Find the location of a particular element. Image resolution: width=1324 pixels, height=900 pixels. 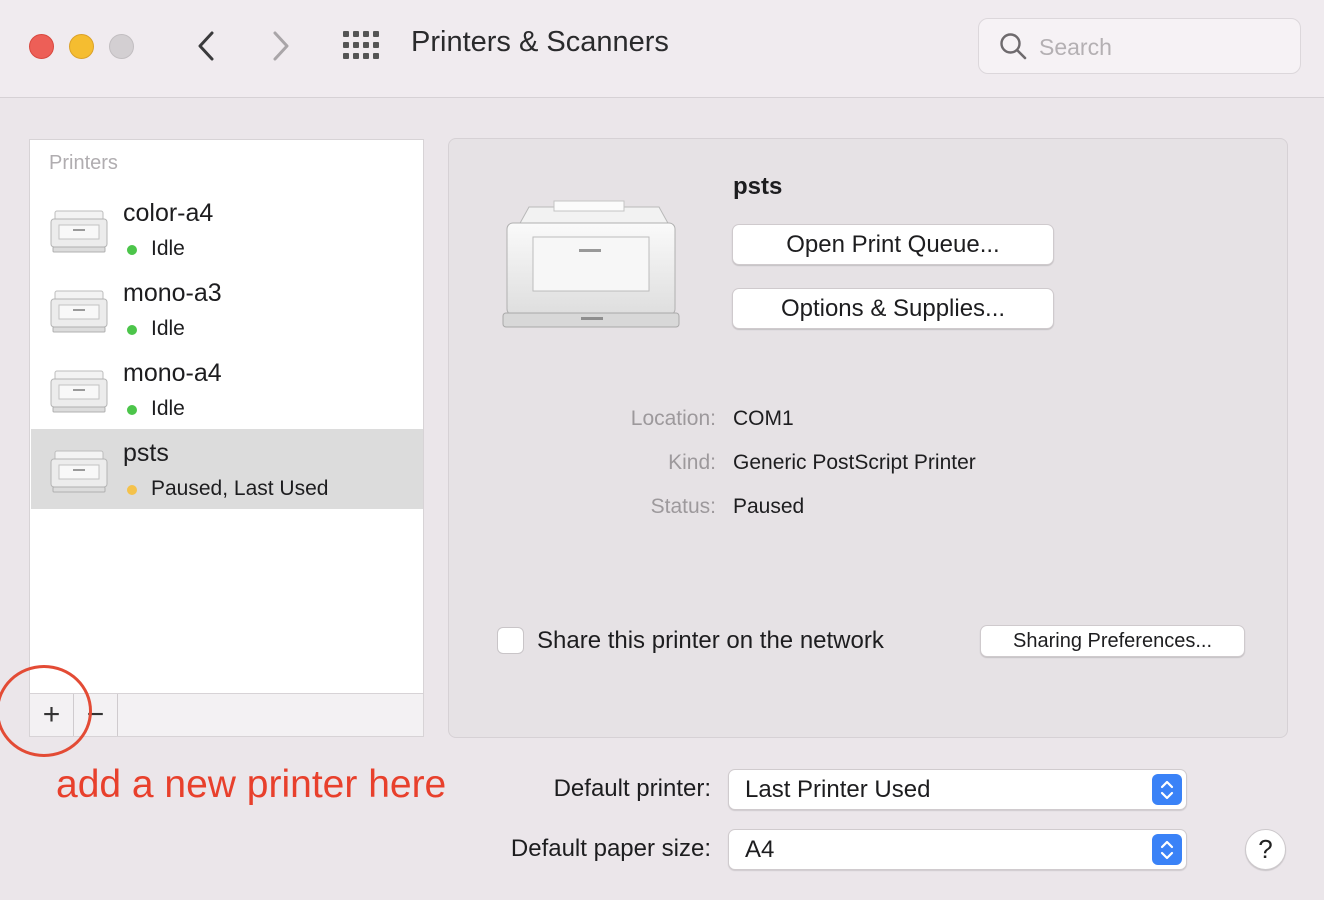

zoom-window-button is located at coordinates (121, 46).